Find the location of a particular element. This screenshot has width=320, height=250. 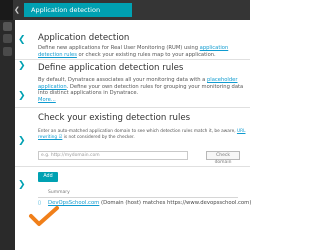

check-domain-button: Check domain is located at coordinates (223, 158).